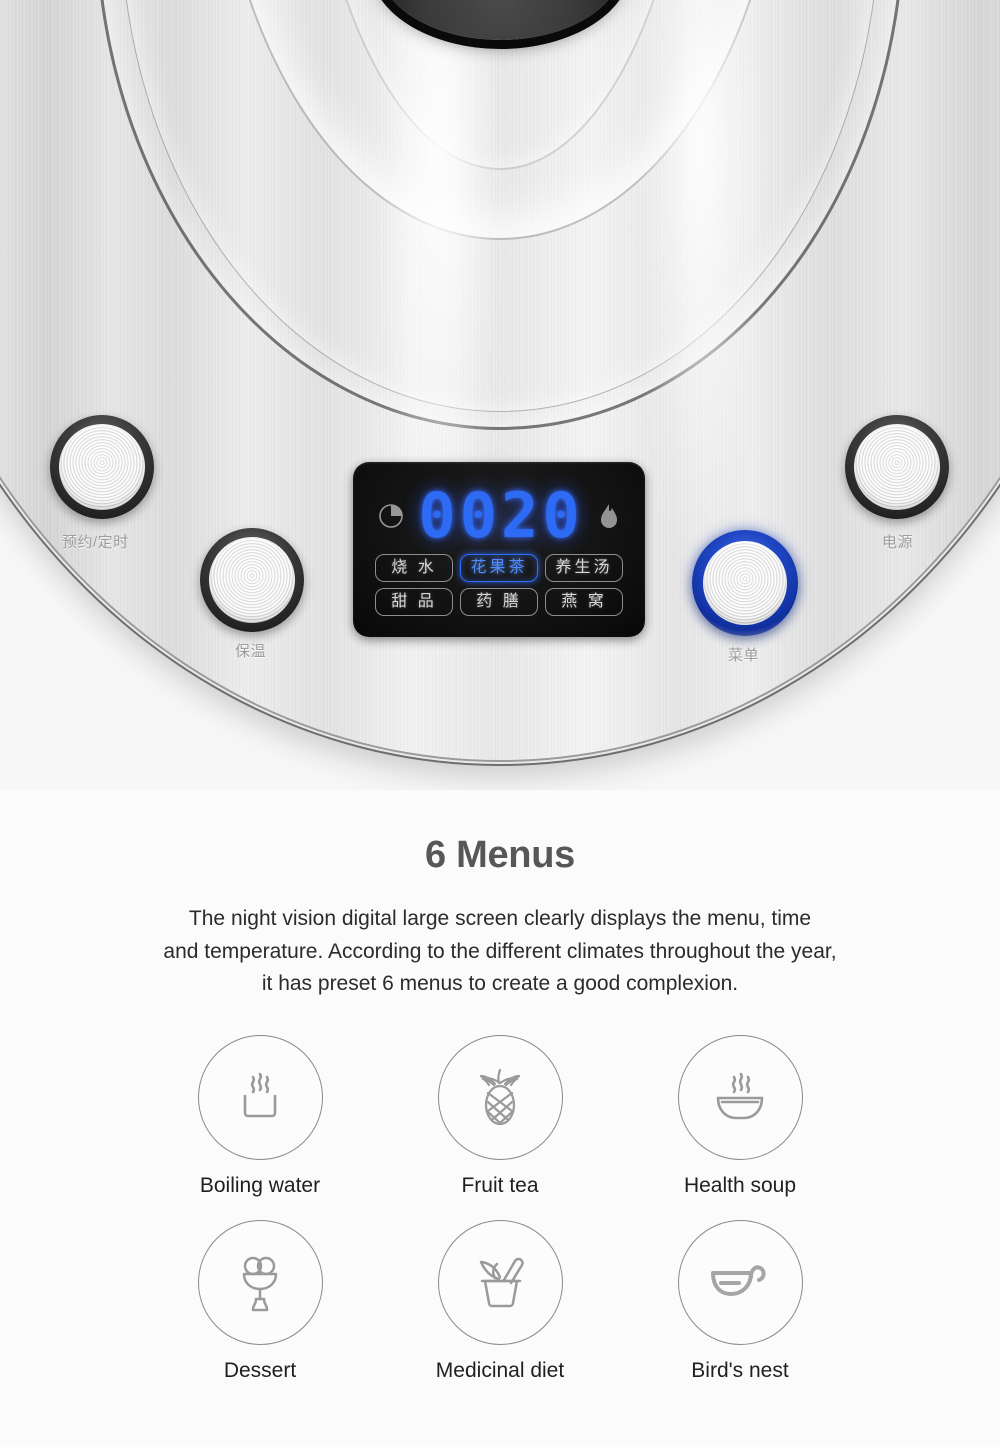 This screenshot has width=1000, height=1447. I want to click on menu-item-dessert: Dessert, so click(260, 1301).